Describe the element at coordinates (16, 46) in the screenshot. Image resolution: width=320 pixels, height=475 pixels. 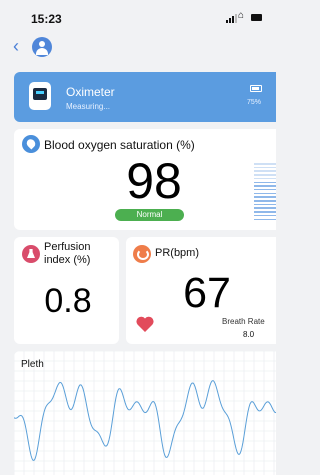
I see `chevron-left-icon: ‹` at that location.